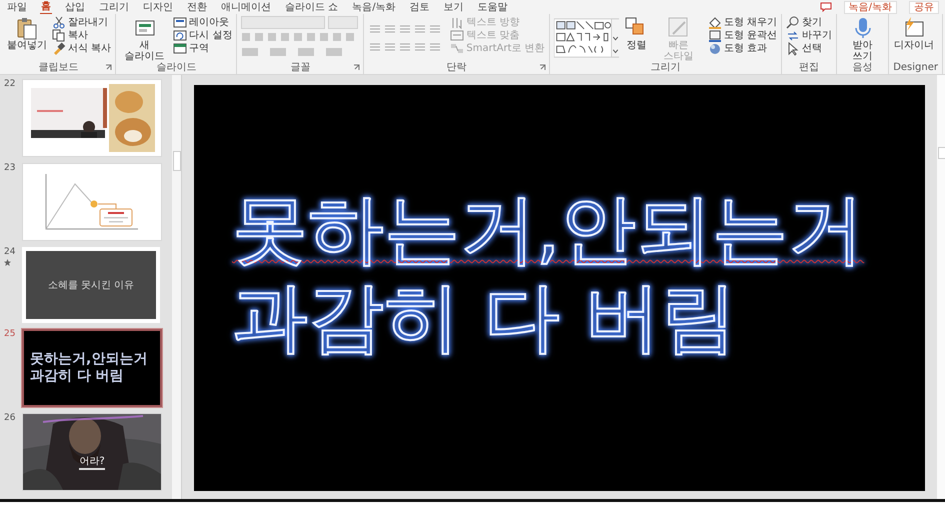  Describe the element at coordinates (793, 23) in the screenshot. I see `search-icon` at that location.